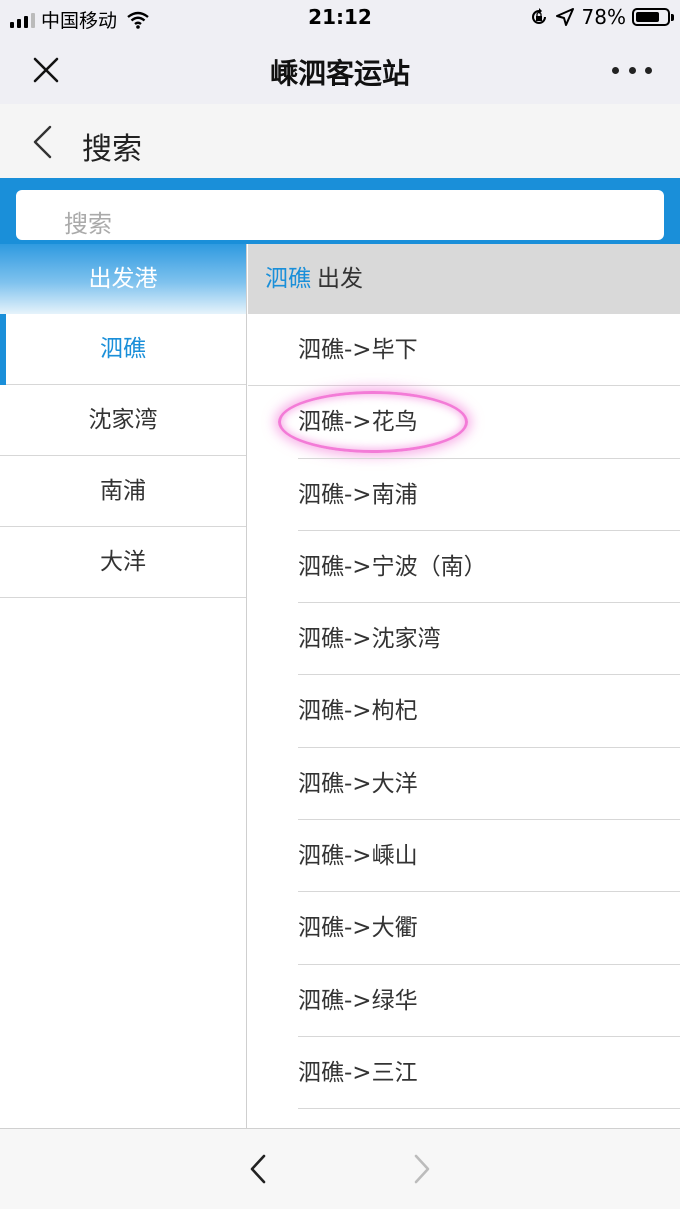 The image size is (680, 1209). What do you see at coordinates (340, 18) in the screenshot?
I see `status-bar: 中国移动 21:12 78%` at bounding box center [340, 18].